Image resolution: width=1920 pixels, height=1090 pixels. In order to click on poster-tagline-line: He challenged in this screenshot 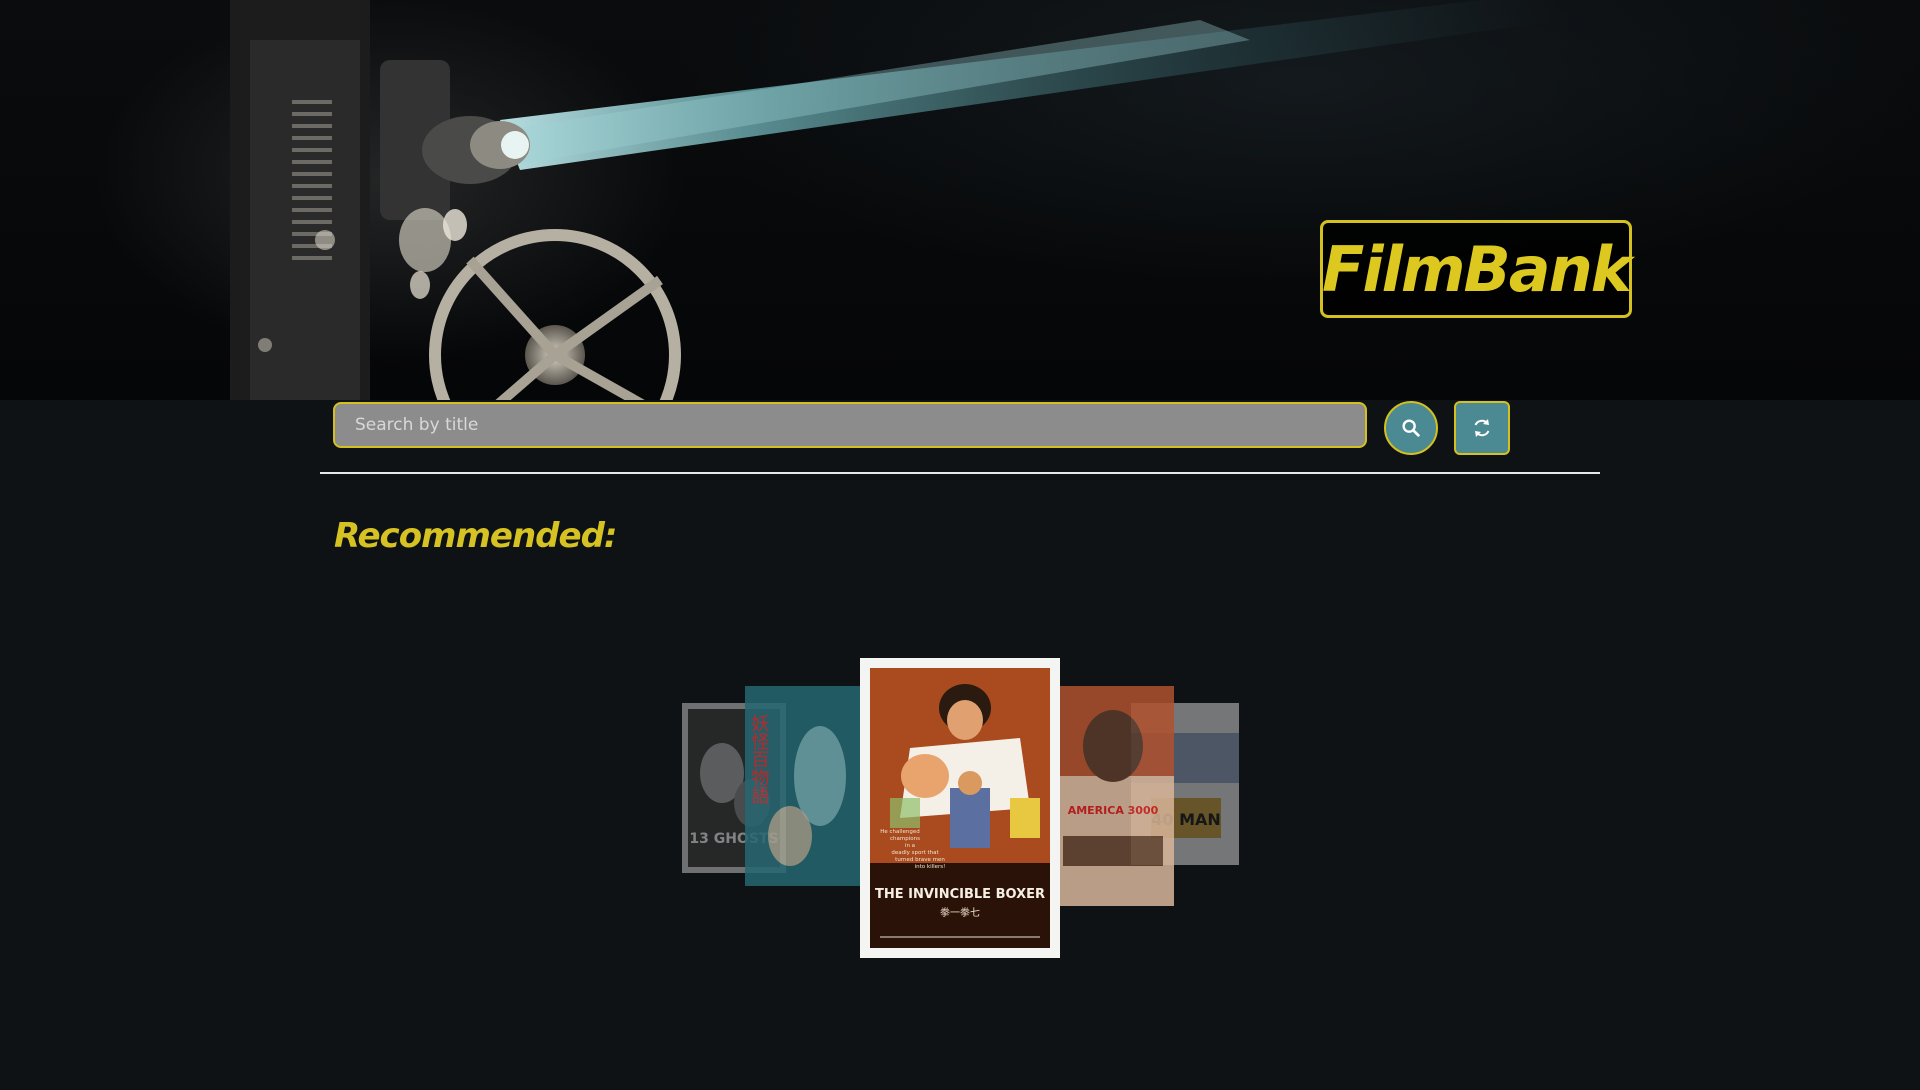, I will do `click(899, 832)`.